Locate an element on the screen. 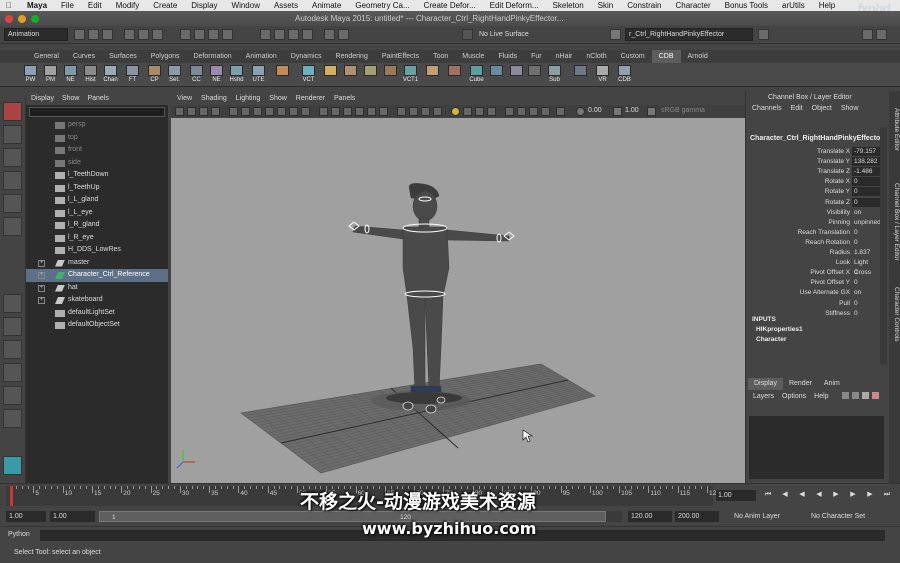 The width and height of the screenshot is (900, 563). shelf-button-sub: Sub is located at coordinates (554, 75).